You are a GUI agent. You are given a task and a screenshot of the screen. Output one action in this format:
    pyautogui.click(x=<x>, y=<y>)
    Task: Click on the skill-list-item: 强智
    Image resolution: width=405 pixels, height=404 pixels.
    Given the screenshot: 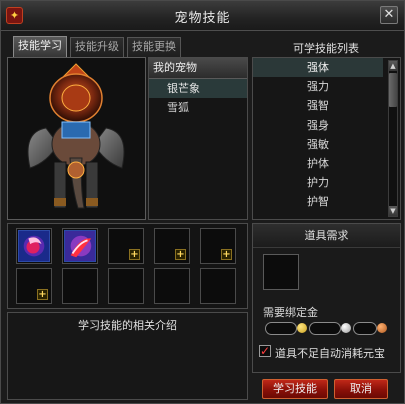 What is the action you would take?
    pyautogui.click(x=318, y=105)
    